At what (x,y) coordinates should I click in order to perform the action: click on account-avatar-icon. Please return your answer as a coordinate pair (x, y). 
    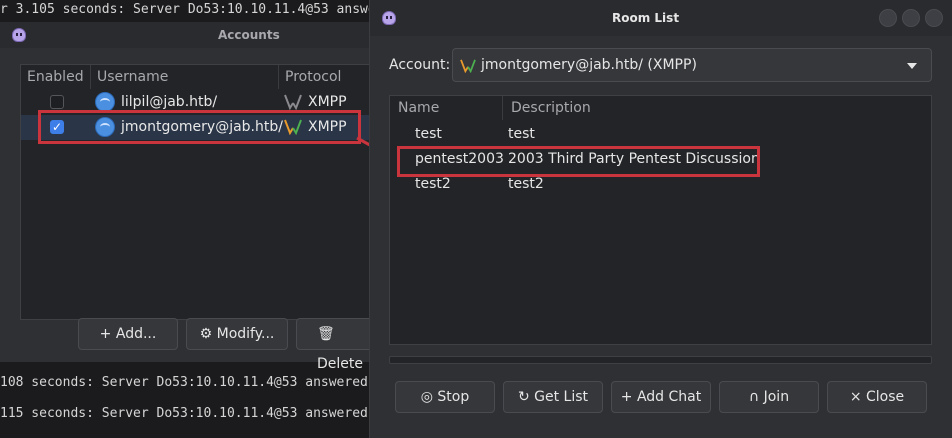
    Looking at the image, I should click on (105, 102).